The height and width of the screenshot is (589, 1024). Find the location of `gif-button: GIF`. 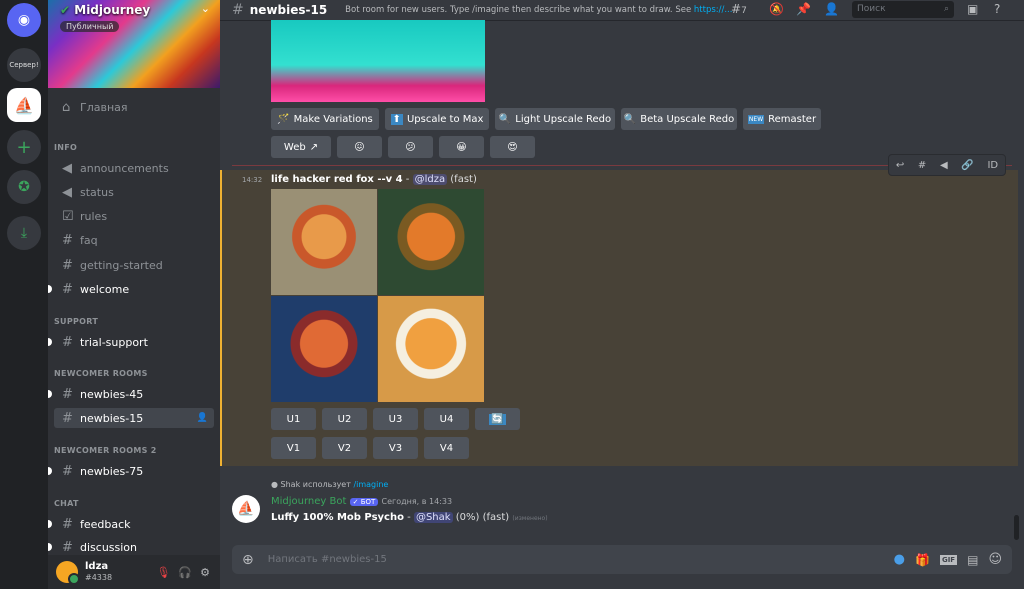

gif-button: GIF is located at coordinates (948, 559).